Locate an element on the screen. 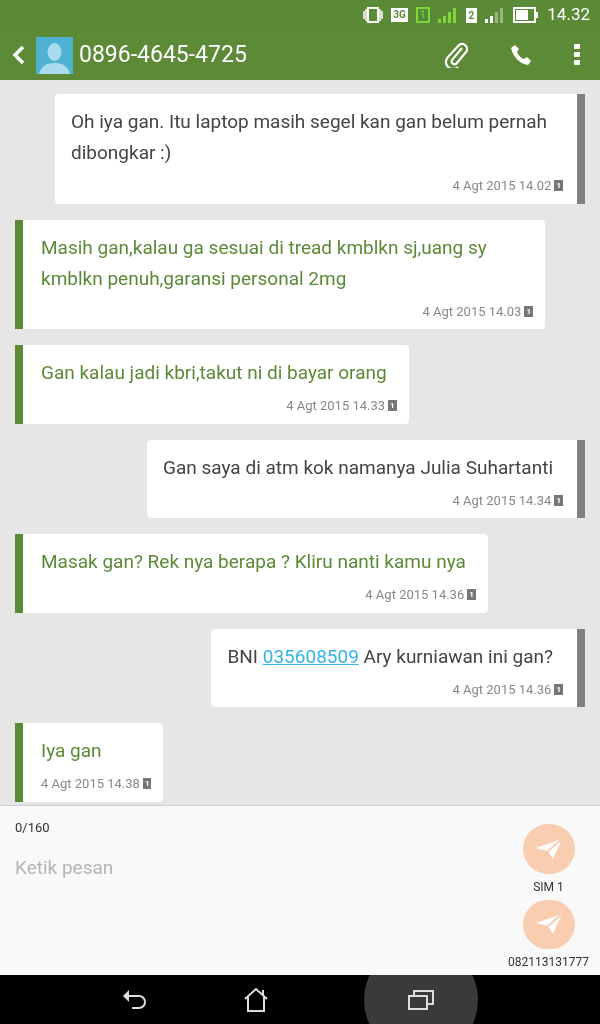  message-text: Oh iya gan. Itu laptop masih segel kan gan belum pernah dibongkar :) is located at coordinates (310, 137).